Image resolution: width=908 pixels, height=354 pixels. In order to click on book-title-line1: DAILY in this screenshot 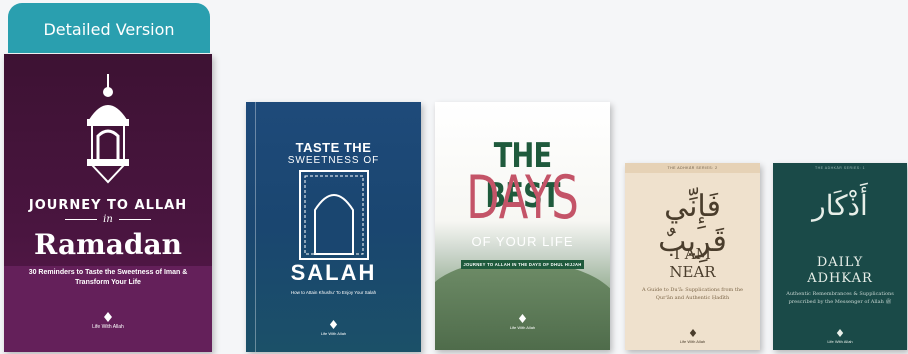, I will do `click(840, 262)`.